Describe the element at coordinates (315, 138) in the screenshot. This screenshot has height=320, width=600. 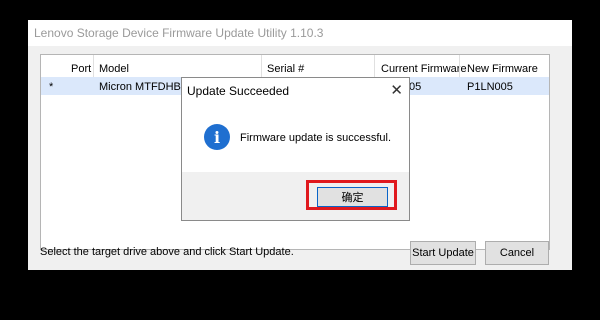
I see `dialog-message: Firmware update is successful.` at that location.